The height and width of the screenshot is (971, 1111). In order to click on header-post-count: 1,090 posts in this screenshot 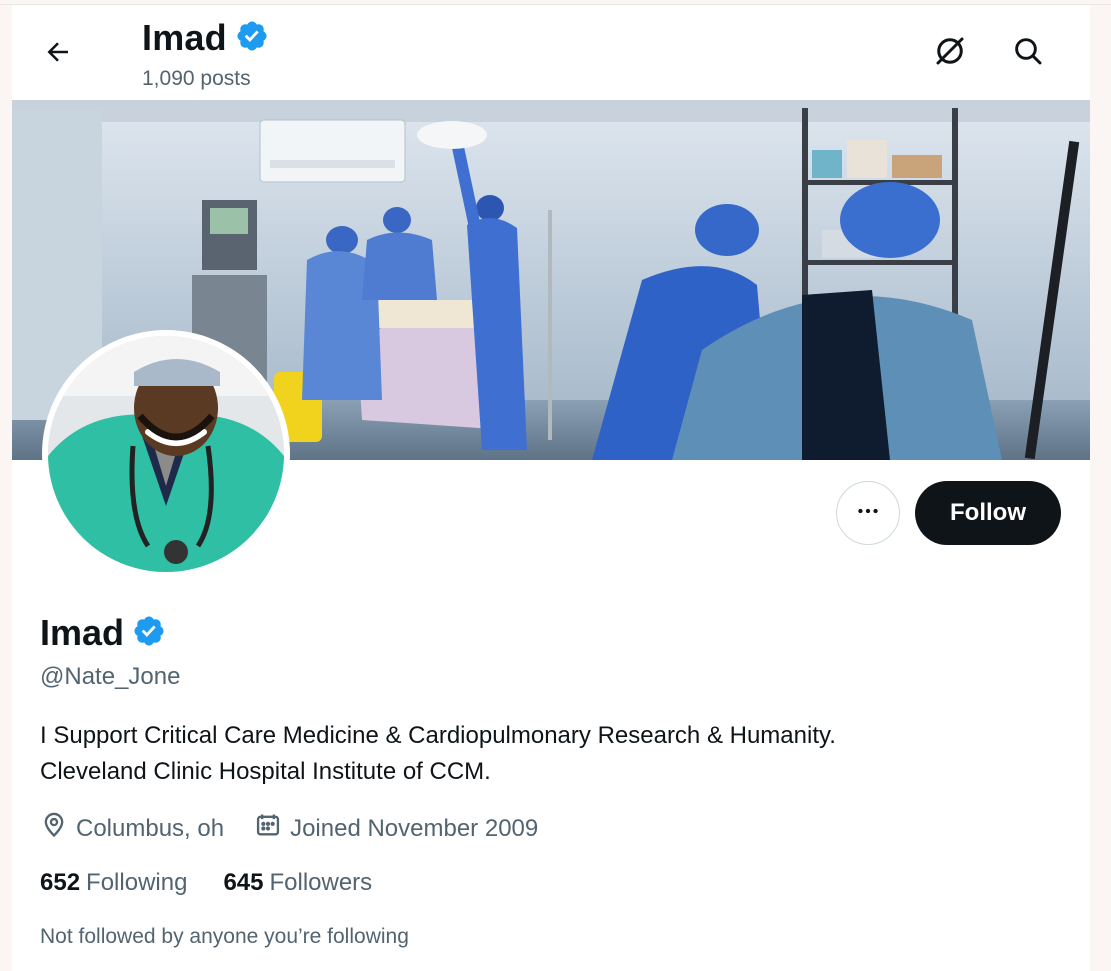, I will do `click(196, 78)`.